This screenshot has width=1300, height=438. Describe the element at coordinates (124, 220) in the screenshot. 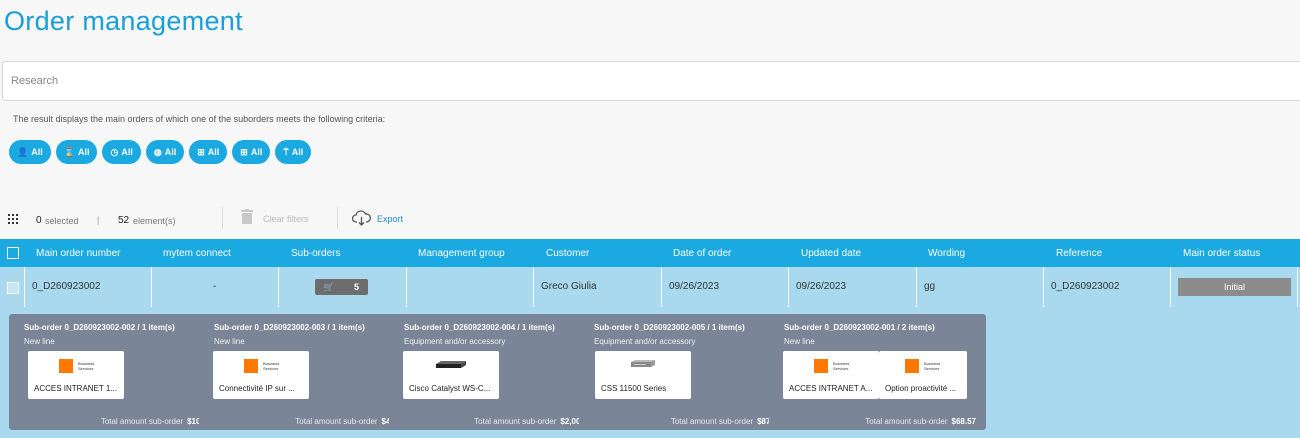

I see `elements-count: 52` at that location.